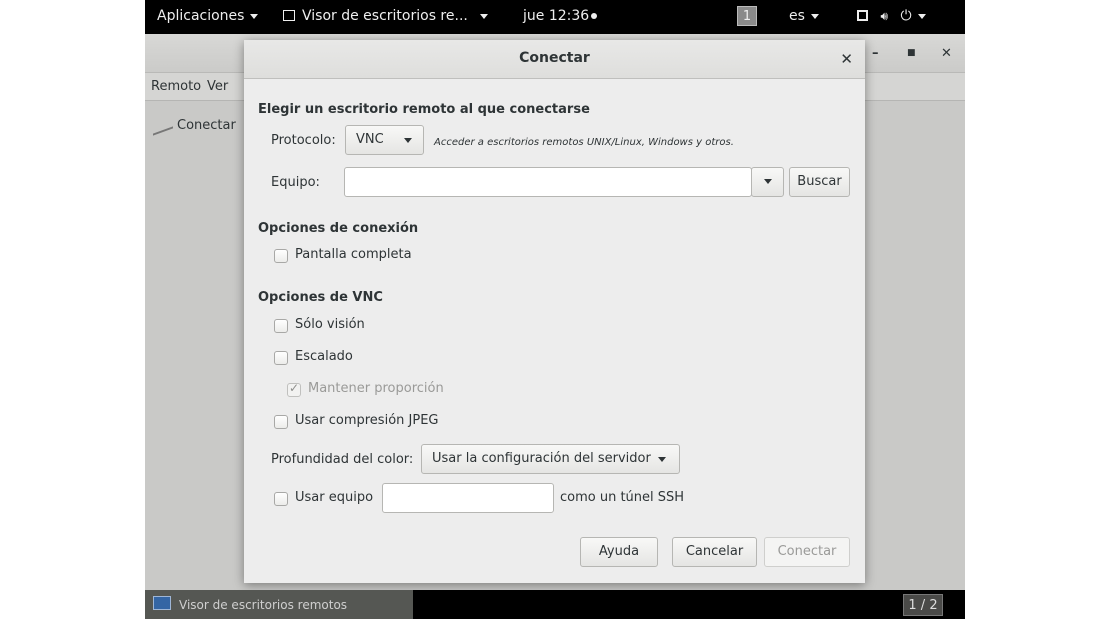  Describe the element at coordinates (281, 326) in the screenshot. I see `view-only-checkbox` at that location.